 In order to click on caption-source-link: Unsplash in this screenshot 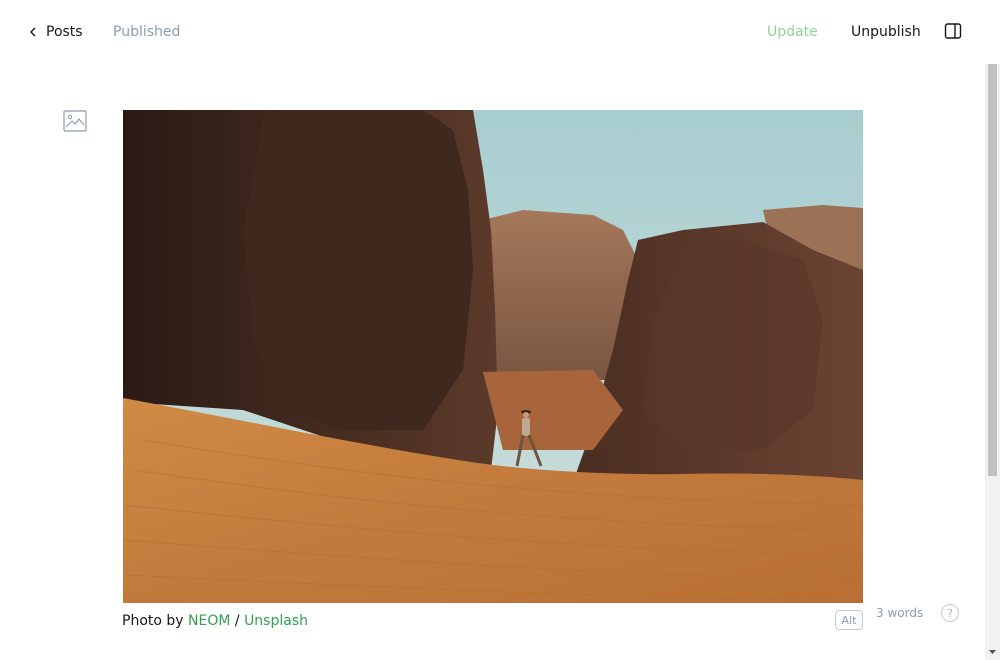, I will do `click(276, 621)`.